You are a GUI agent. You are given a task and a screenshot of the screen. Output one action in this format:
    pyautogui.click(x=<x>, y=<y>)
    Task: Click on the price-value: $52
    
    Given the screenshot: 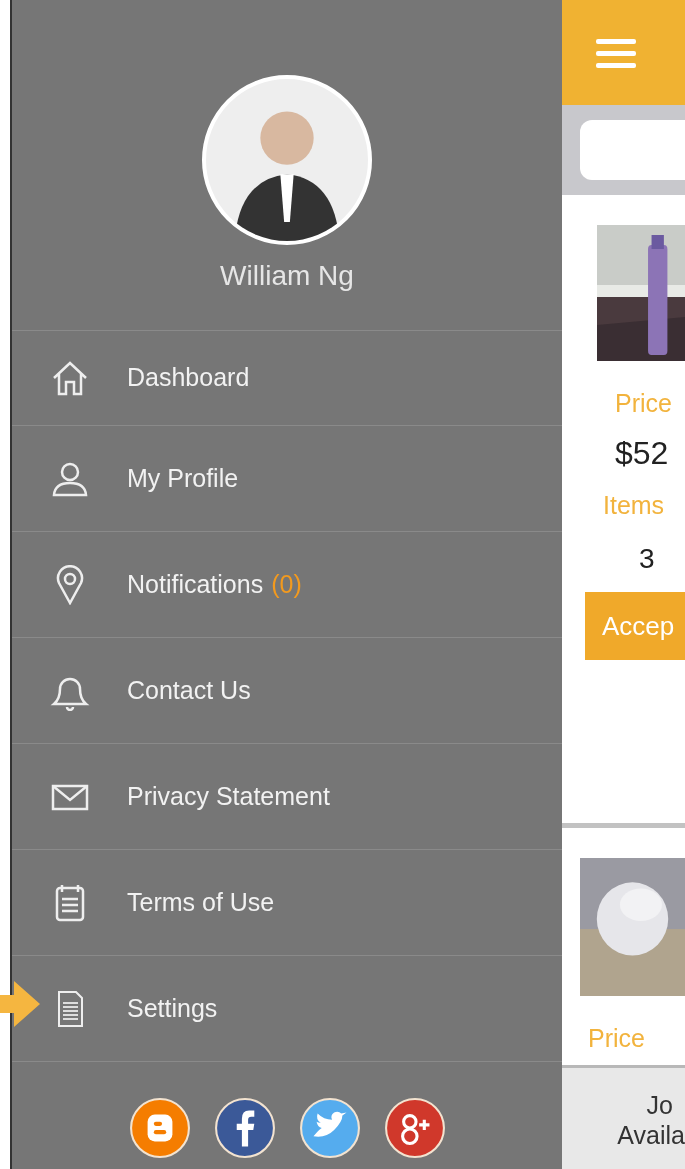 What is the action you would take?
    pyautogui.click(x=642, y=453)
    